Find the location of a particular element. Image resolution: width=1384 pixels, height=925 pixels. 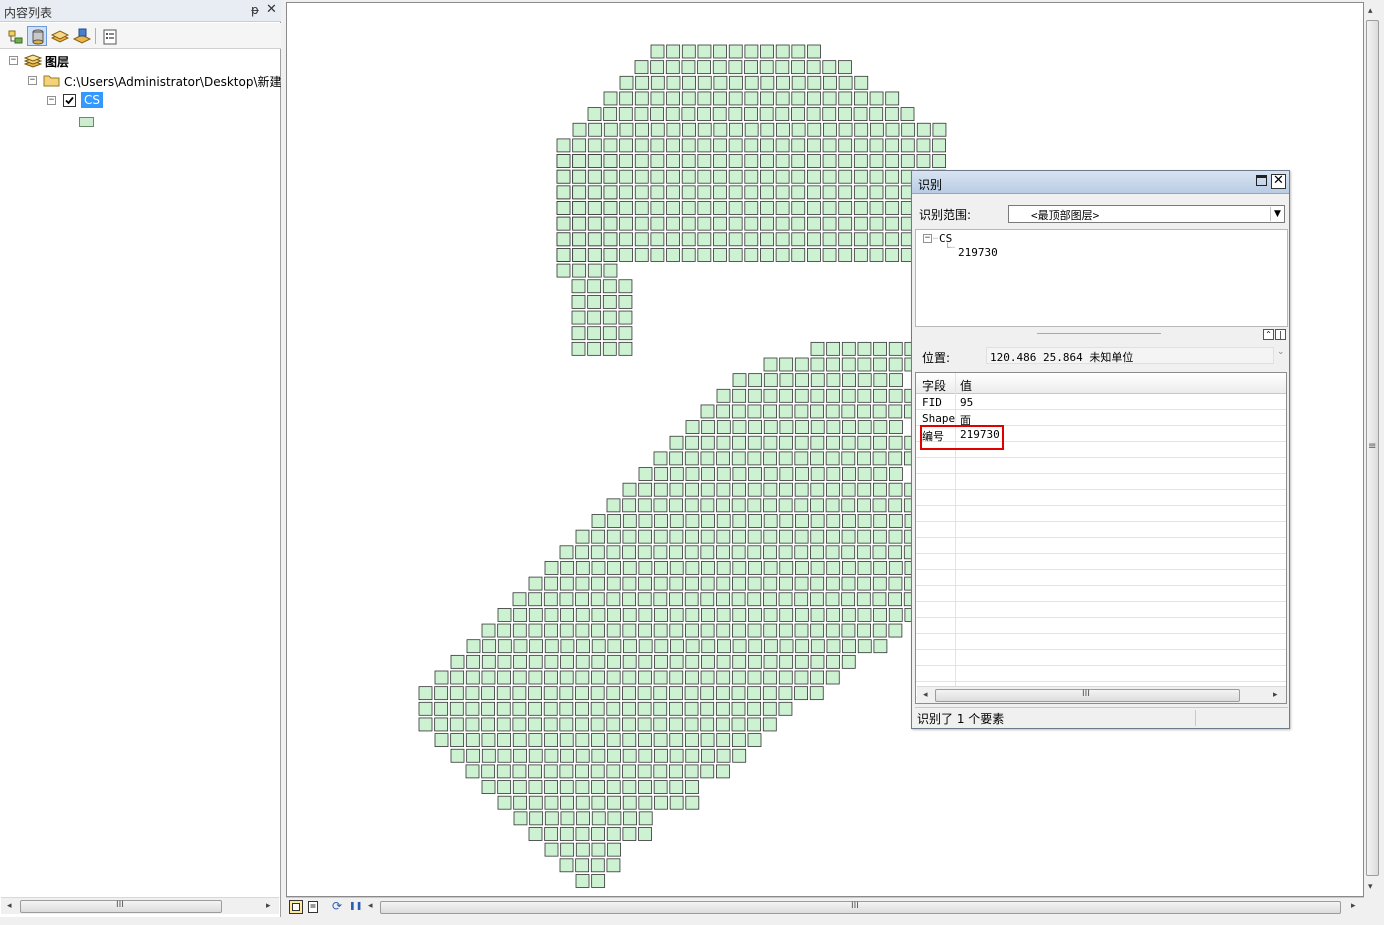

grid-horizontal-scrollbar: ◂ III ▸ is located at coordinates (1101, 694).